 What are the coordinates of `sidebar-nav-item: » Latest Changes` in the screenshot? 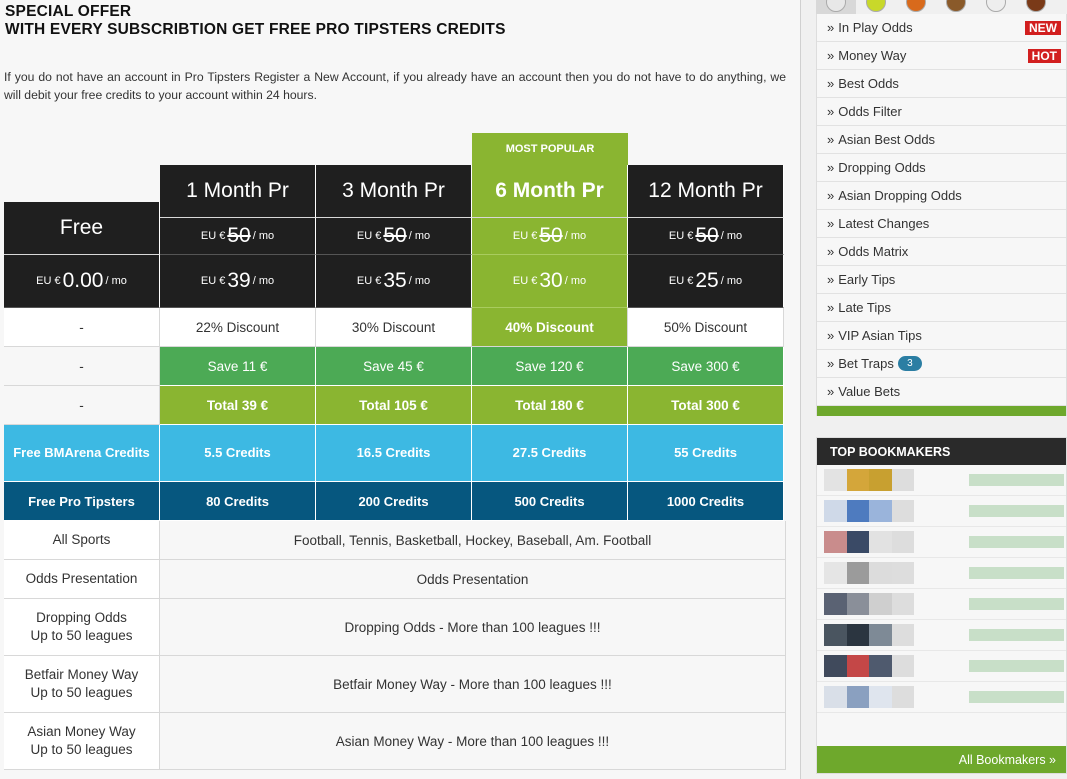 It's located at (941, 224).